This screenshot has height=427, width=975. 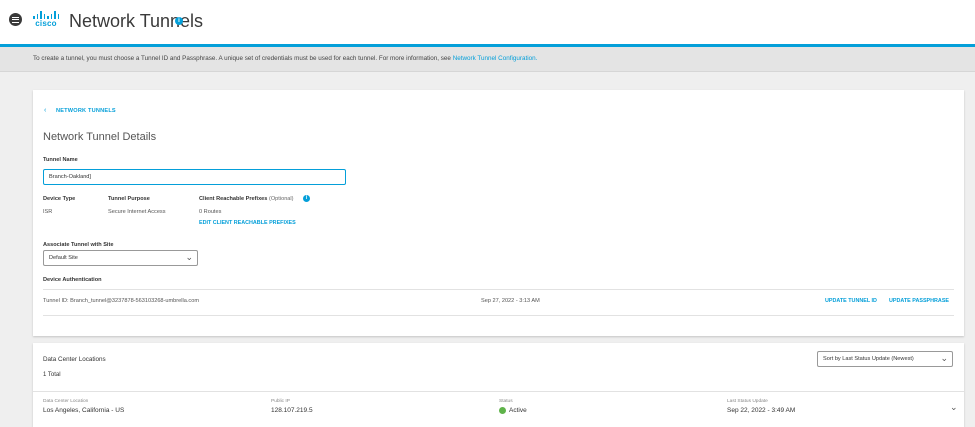 I want to click on auth-divider-top, so click(x=498, y=289).